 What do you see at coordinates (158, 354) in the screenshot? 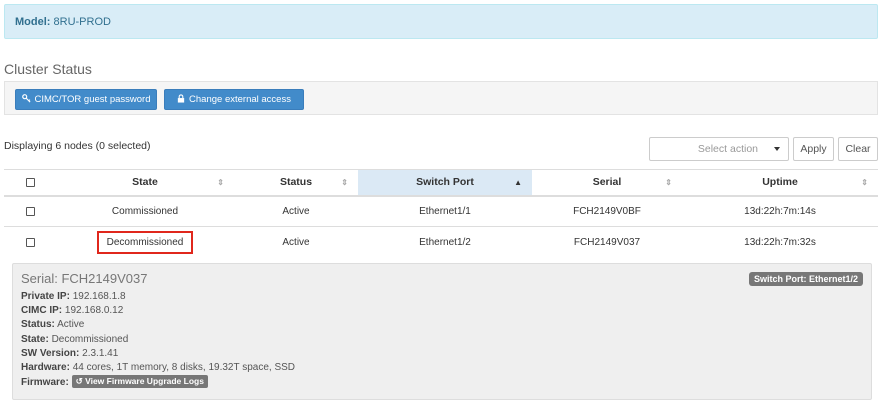
I see `detail-sw-version: SW Version: 2.3.1.41` at bounding box center [158, 354].